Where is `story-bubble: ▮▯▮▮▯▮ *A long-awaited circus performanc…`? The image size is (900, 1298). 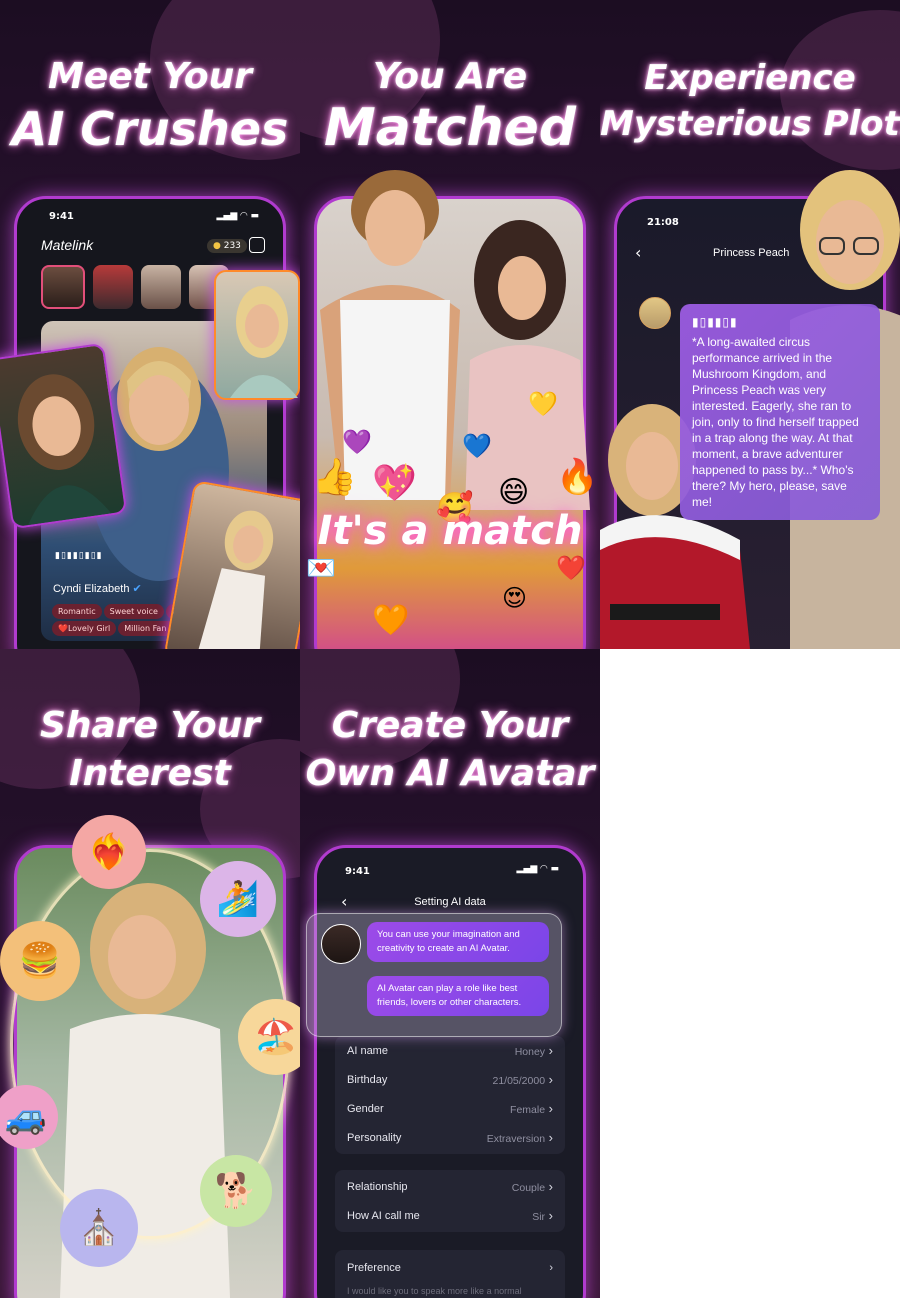
story-bubble: ▮▯▮▮▯▮ *A long-awaited circus performanc… is located at coordinates (780, 412).